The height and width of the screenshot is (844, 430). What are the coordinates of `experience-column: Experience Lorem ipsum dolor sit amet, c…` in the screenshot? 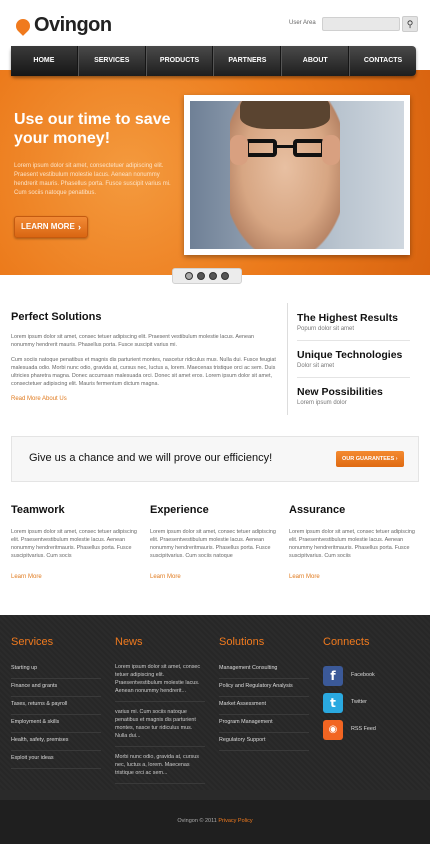 It's located at (214, 542).